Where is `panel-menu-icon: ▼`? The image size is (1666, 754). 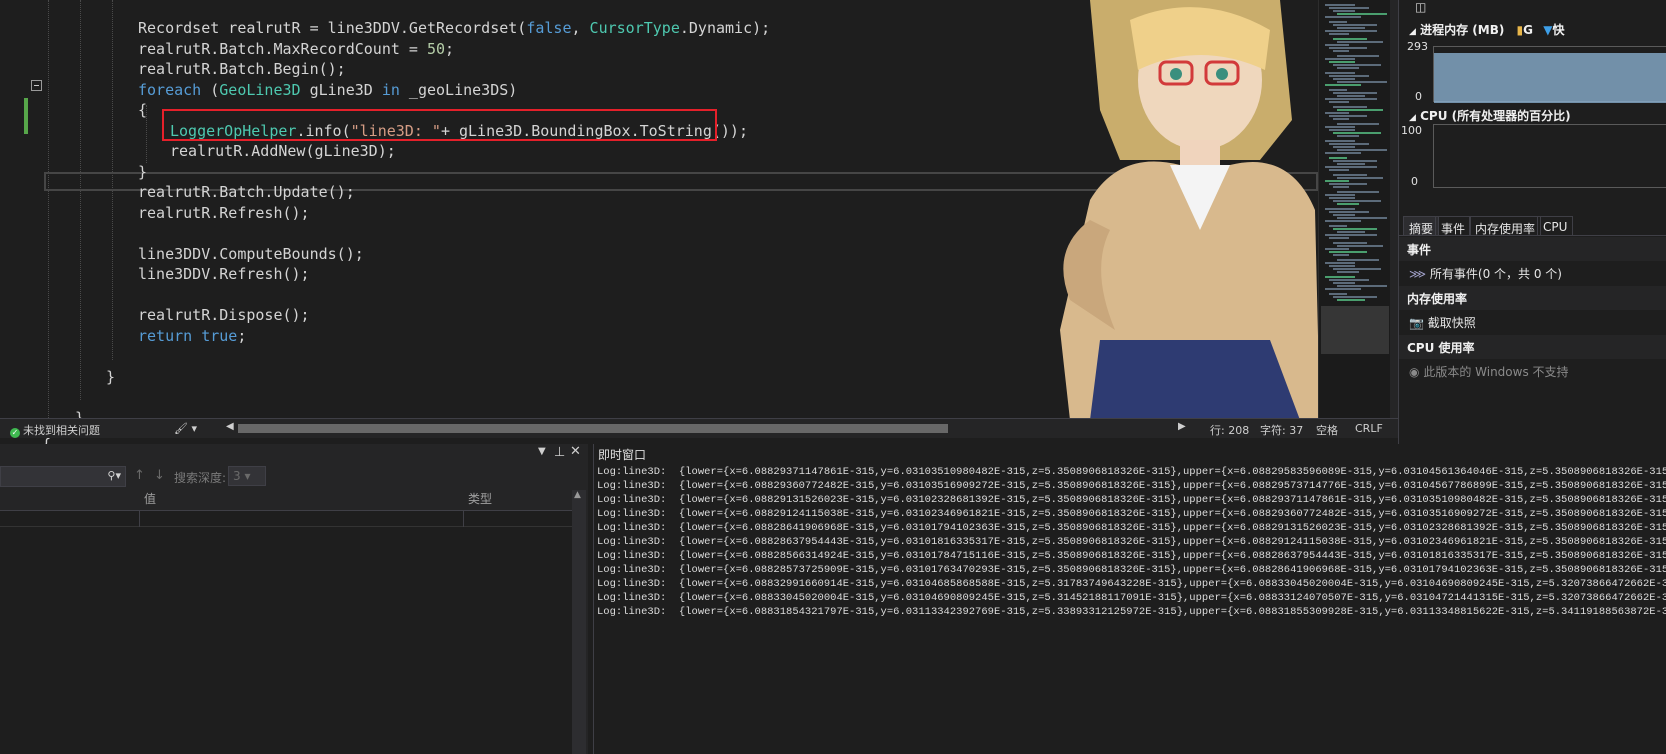
panel-menu-icon: ▼ is located at coordinates (542, 451).